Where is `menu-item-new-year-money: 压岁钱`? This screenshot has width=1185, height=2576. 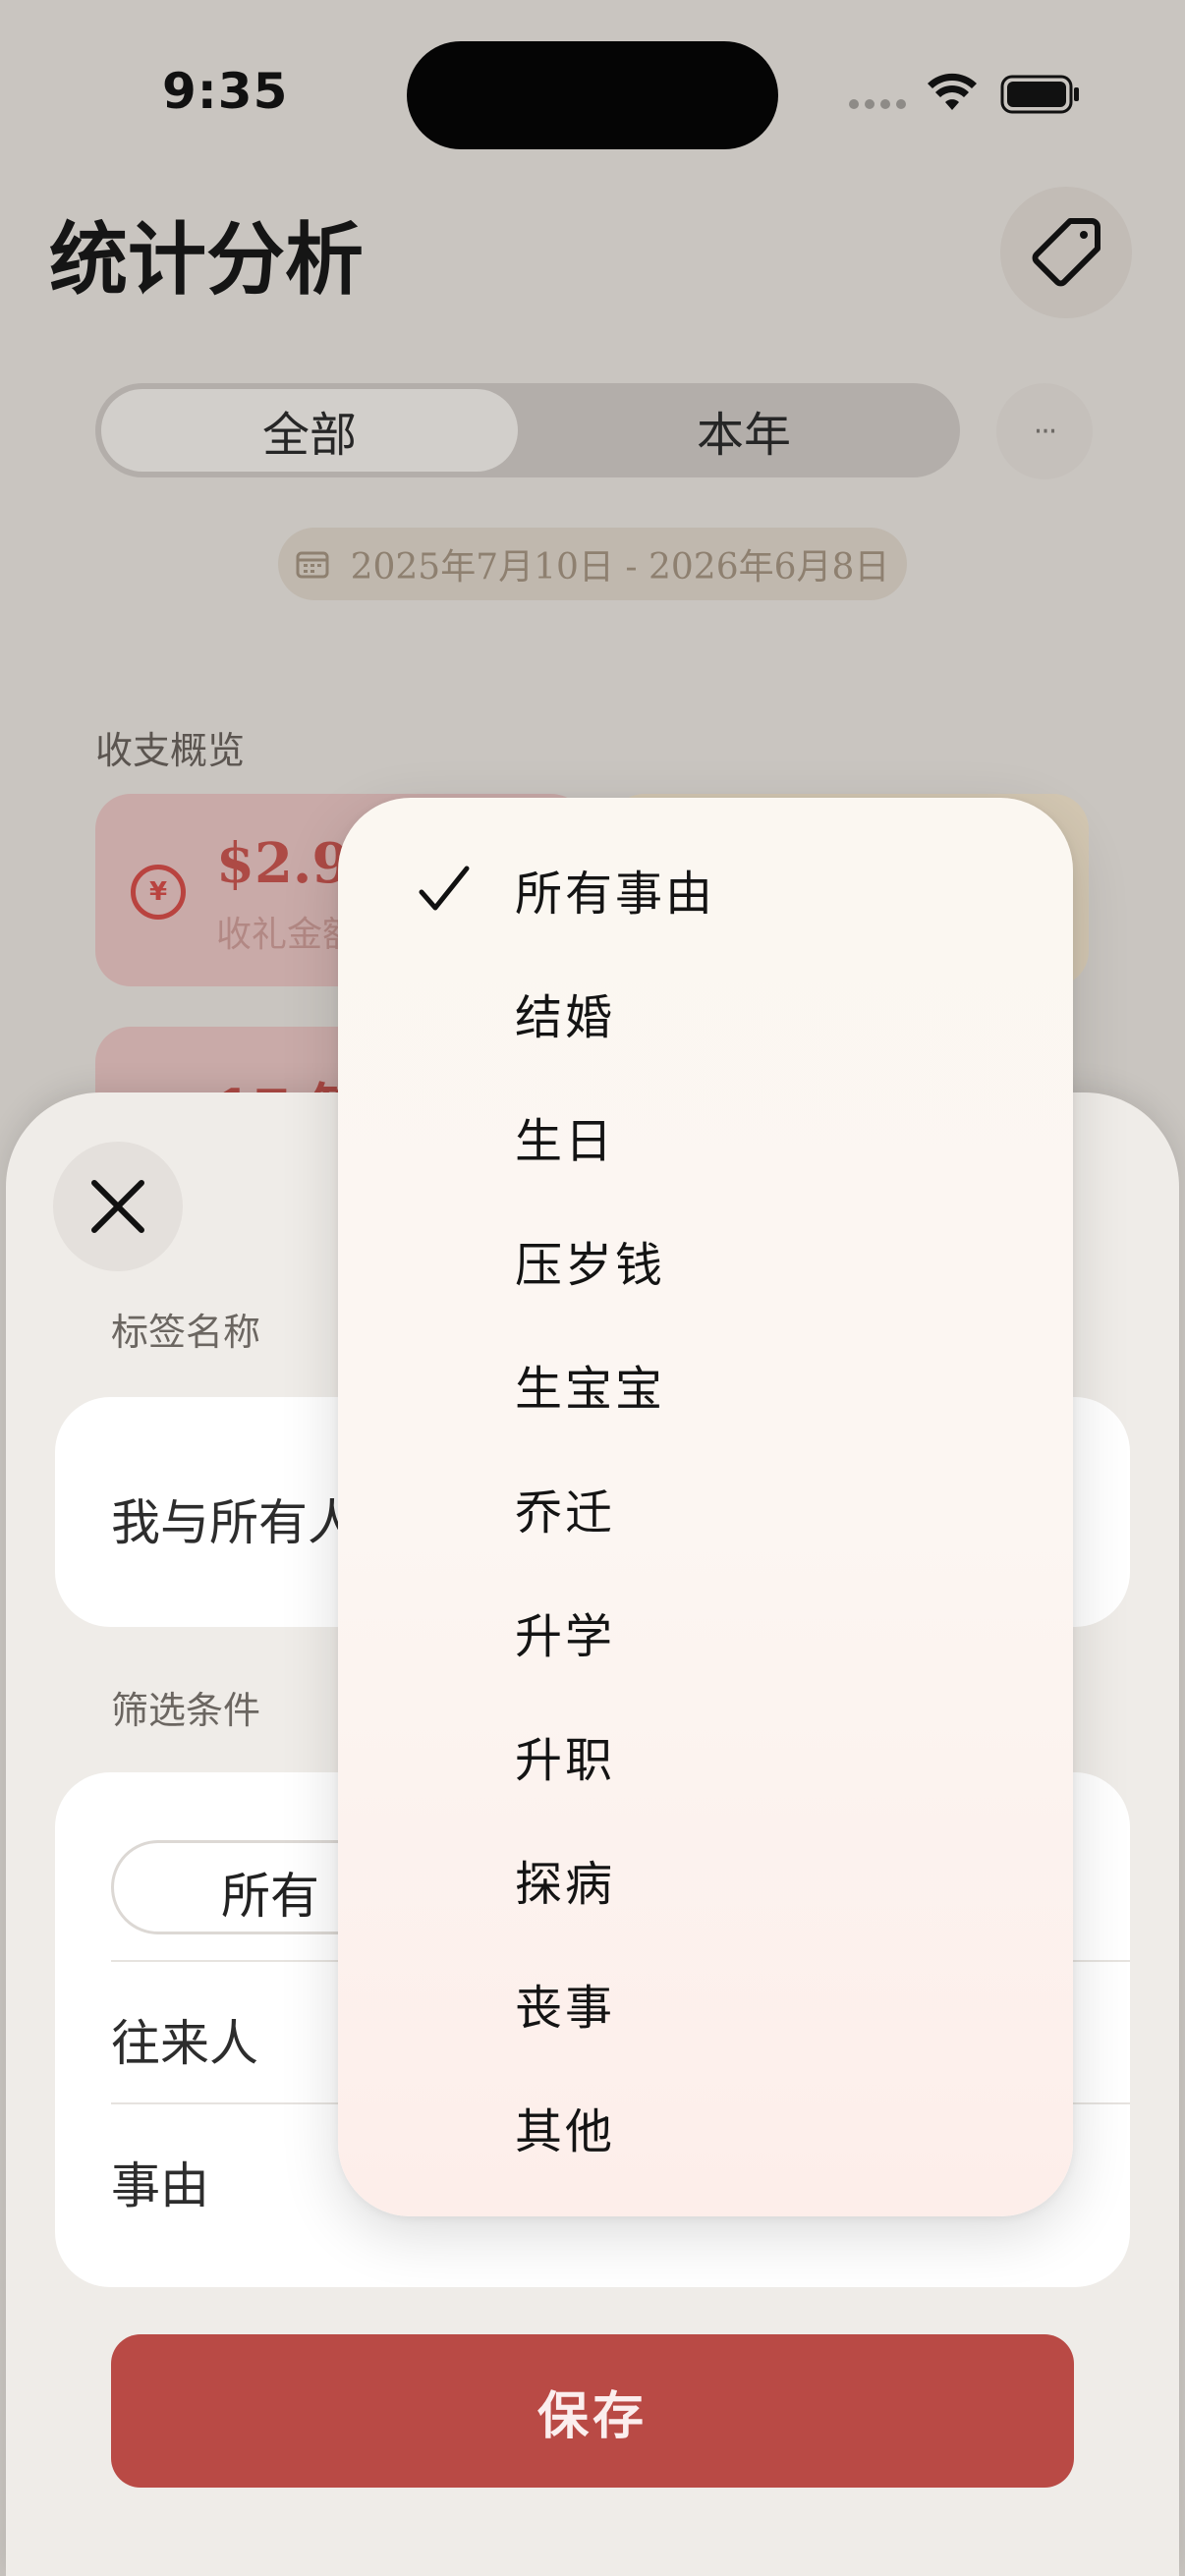 menu-item-new-year-money: 压岁钱 is located at coordinates (706, 1260).